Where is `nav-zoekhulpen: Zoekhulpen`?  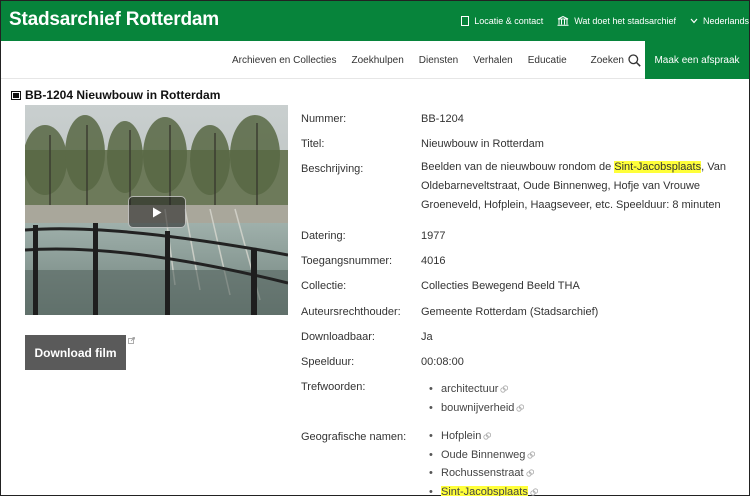
nav-zoekhulpen: Zoekhulpen is located at coordinates (378, 60).